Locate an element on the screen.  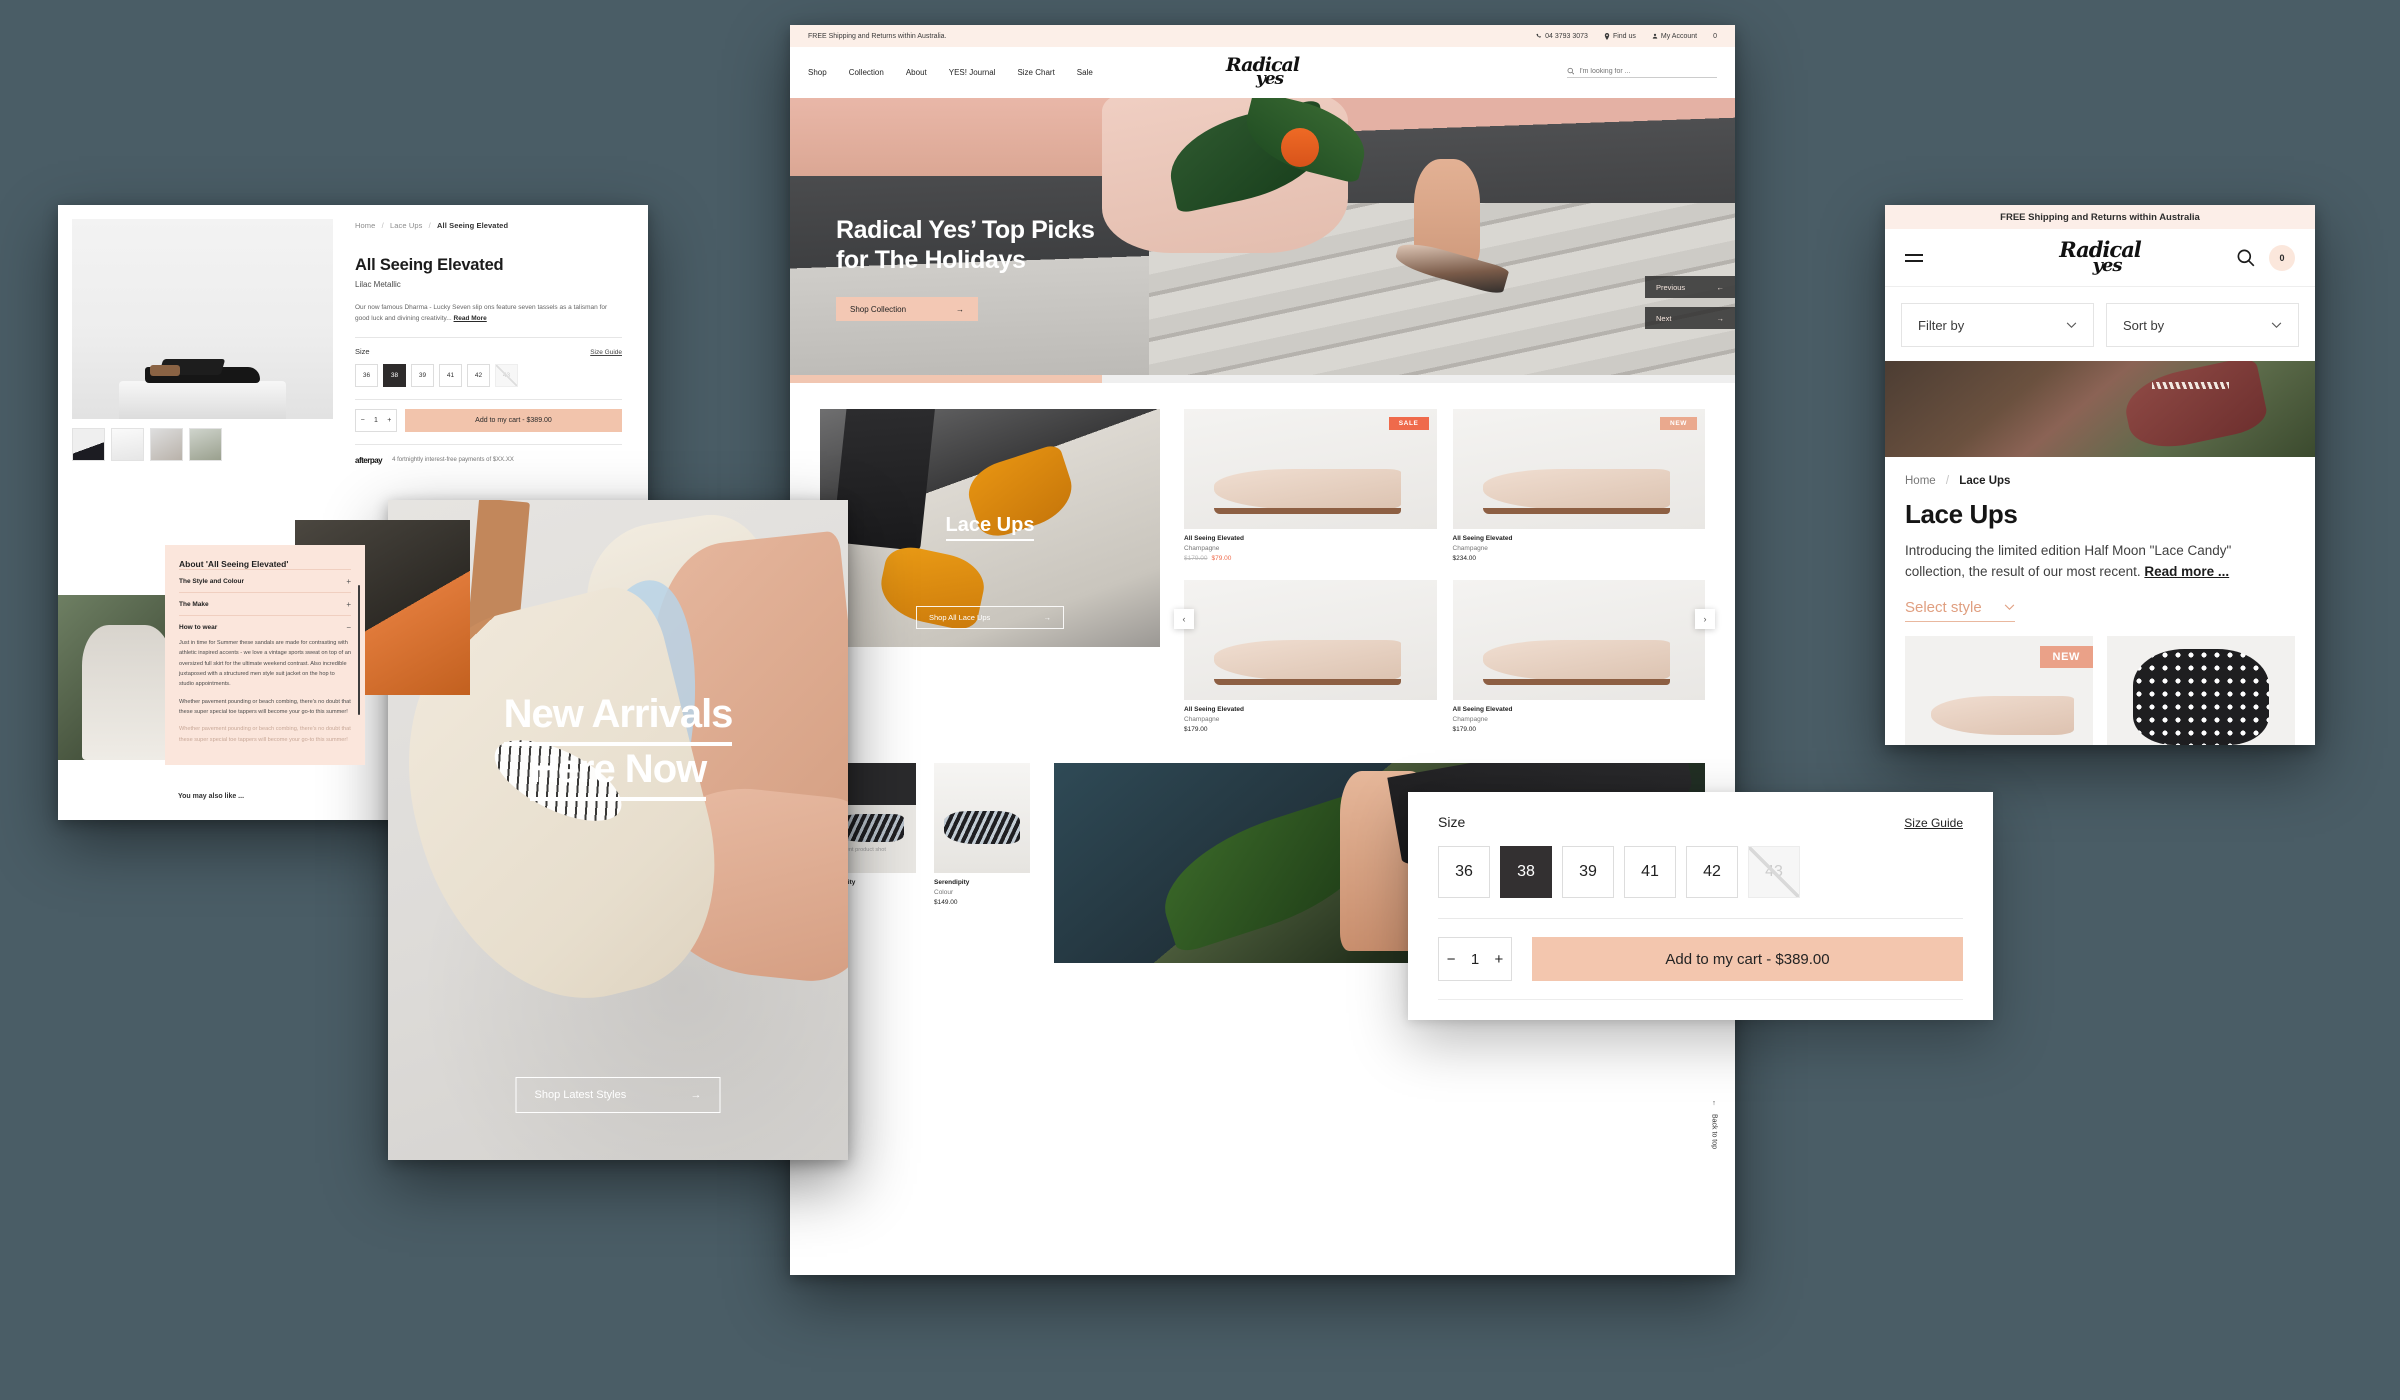
select-style-dropdown: Select style is located at coordinates (1960, 610).